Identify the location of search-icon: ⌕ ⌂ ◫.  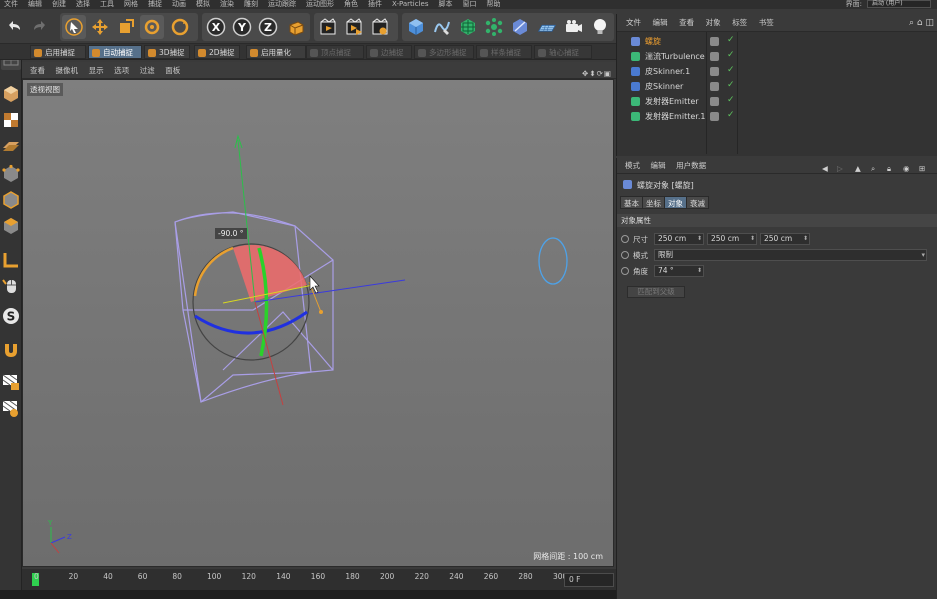
(921, 23).